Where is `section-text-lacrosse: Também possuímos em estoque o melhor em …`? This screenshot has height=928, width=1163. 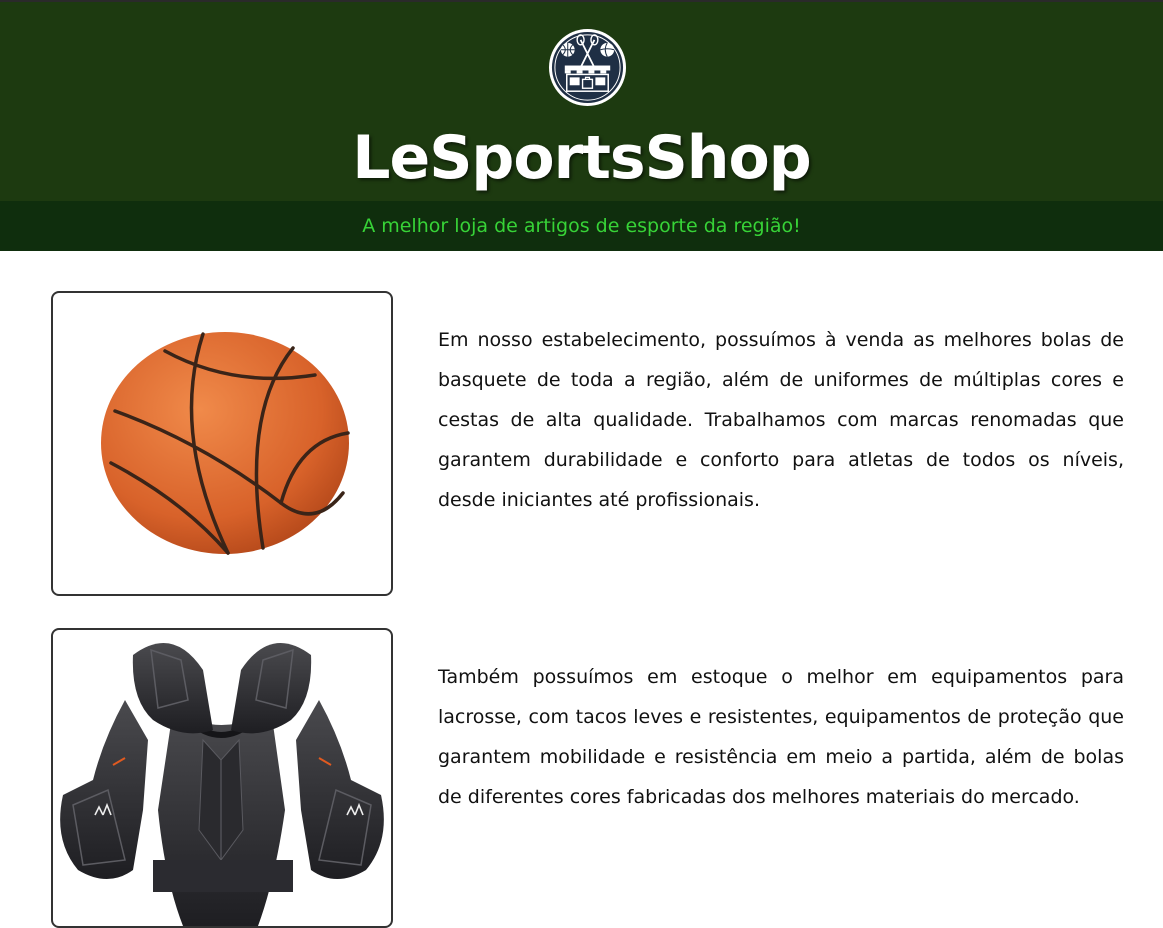 section-text-lacrosse: Também possuímos em estoque o melhor em … is located at coordinates (781, 737).